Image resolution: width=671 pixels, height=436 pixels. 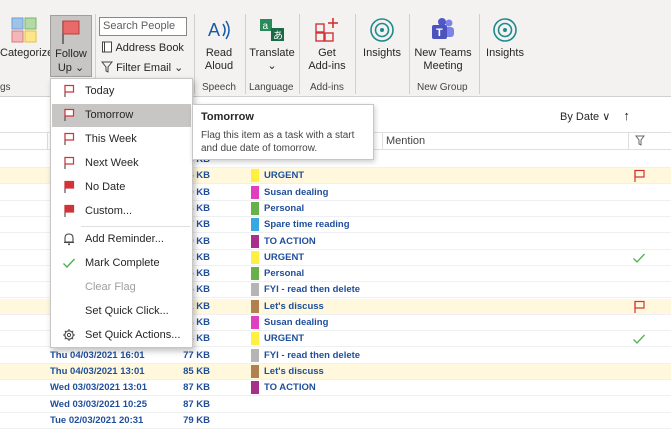 I want to click on translate-label: Translate, so click(x=272, y=53).